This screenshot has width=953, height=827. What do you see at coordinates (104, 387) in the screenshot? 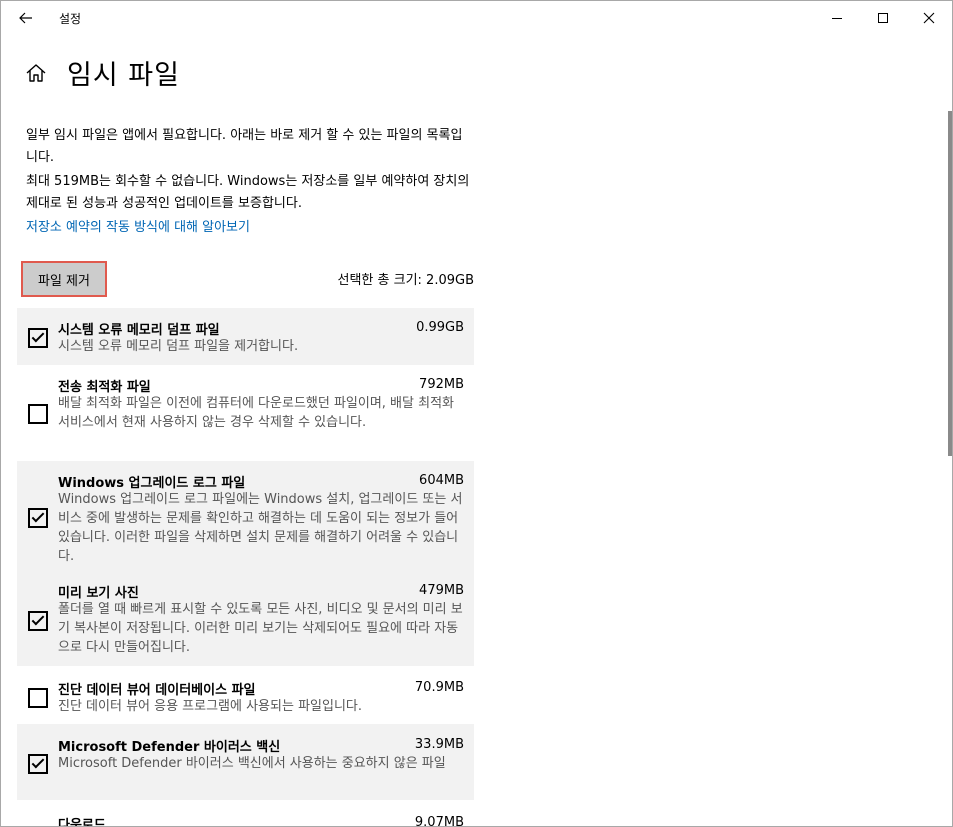
I see `file-name: 전송 최적화 파일` at bounding box center [104, 387].